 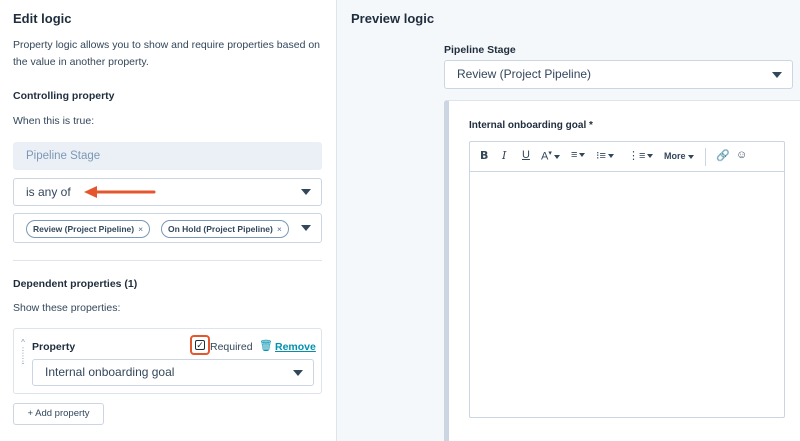 I want to click on required-label: Required, so click(x=231, y=347).